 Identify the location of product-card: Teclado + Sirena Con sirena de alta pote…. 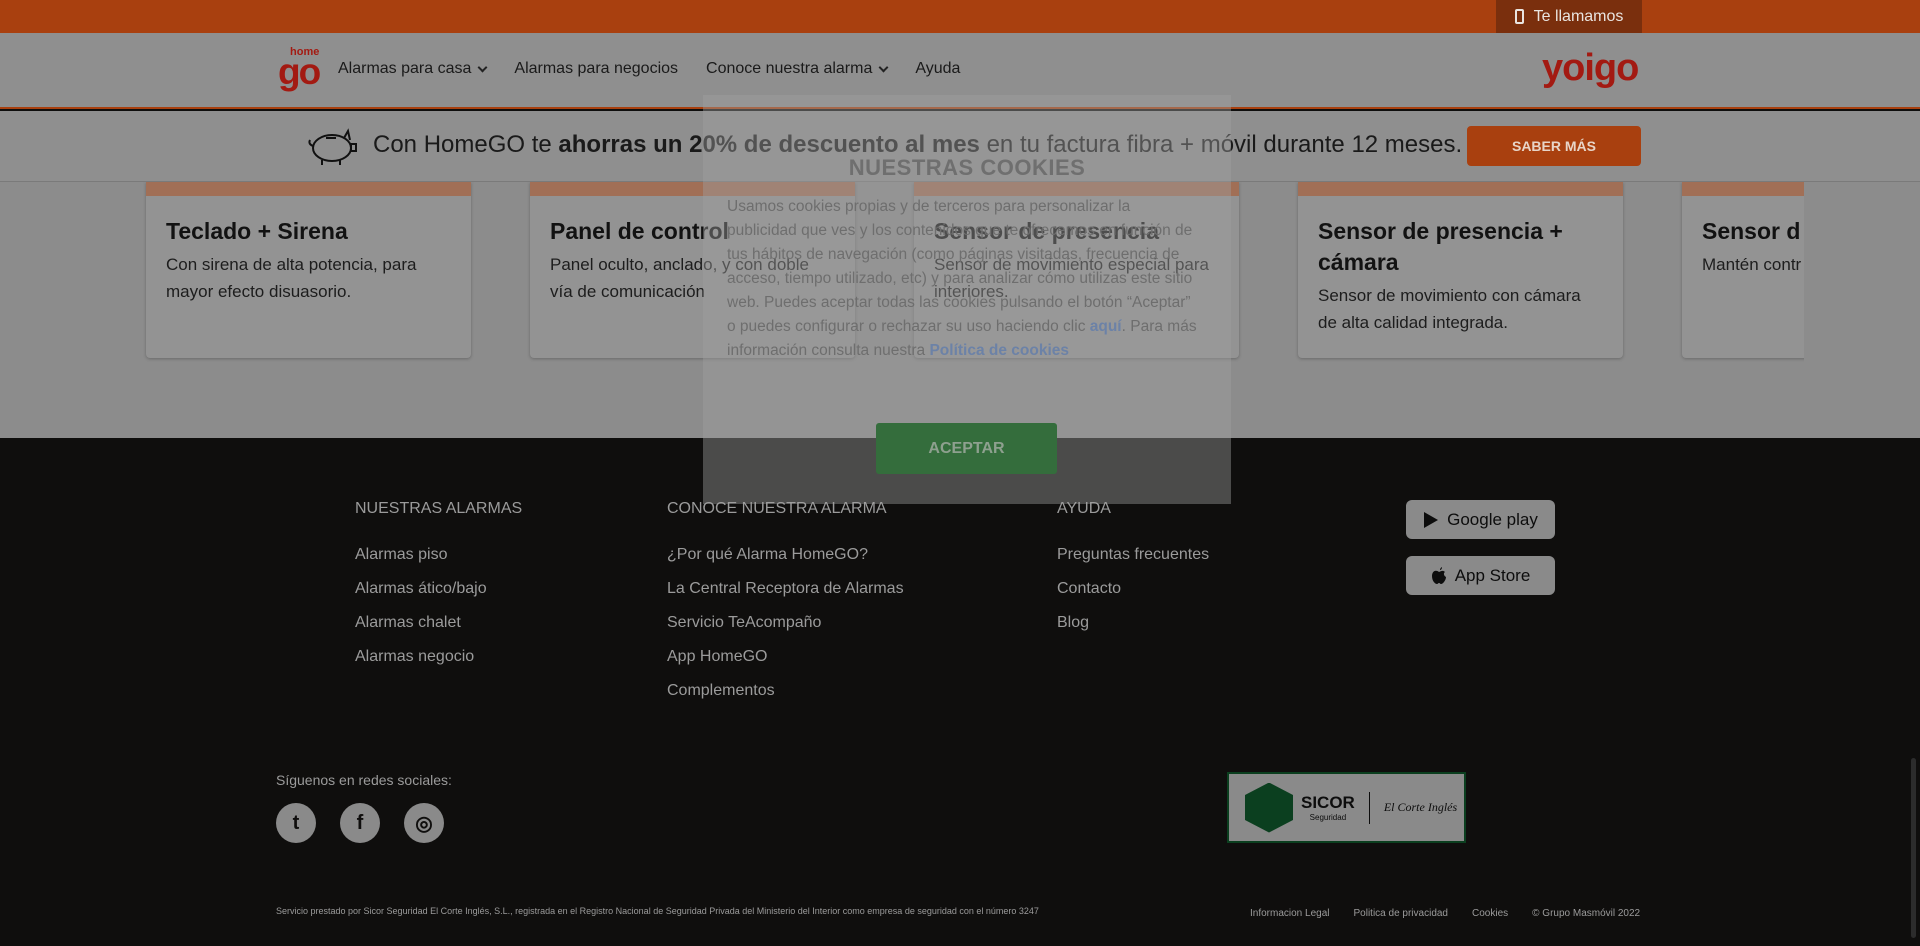
(308, 270).